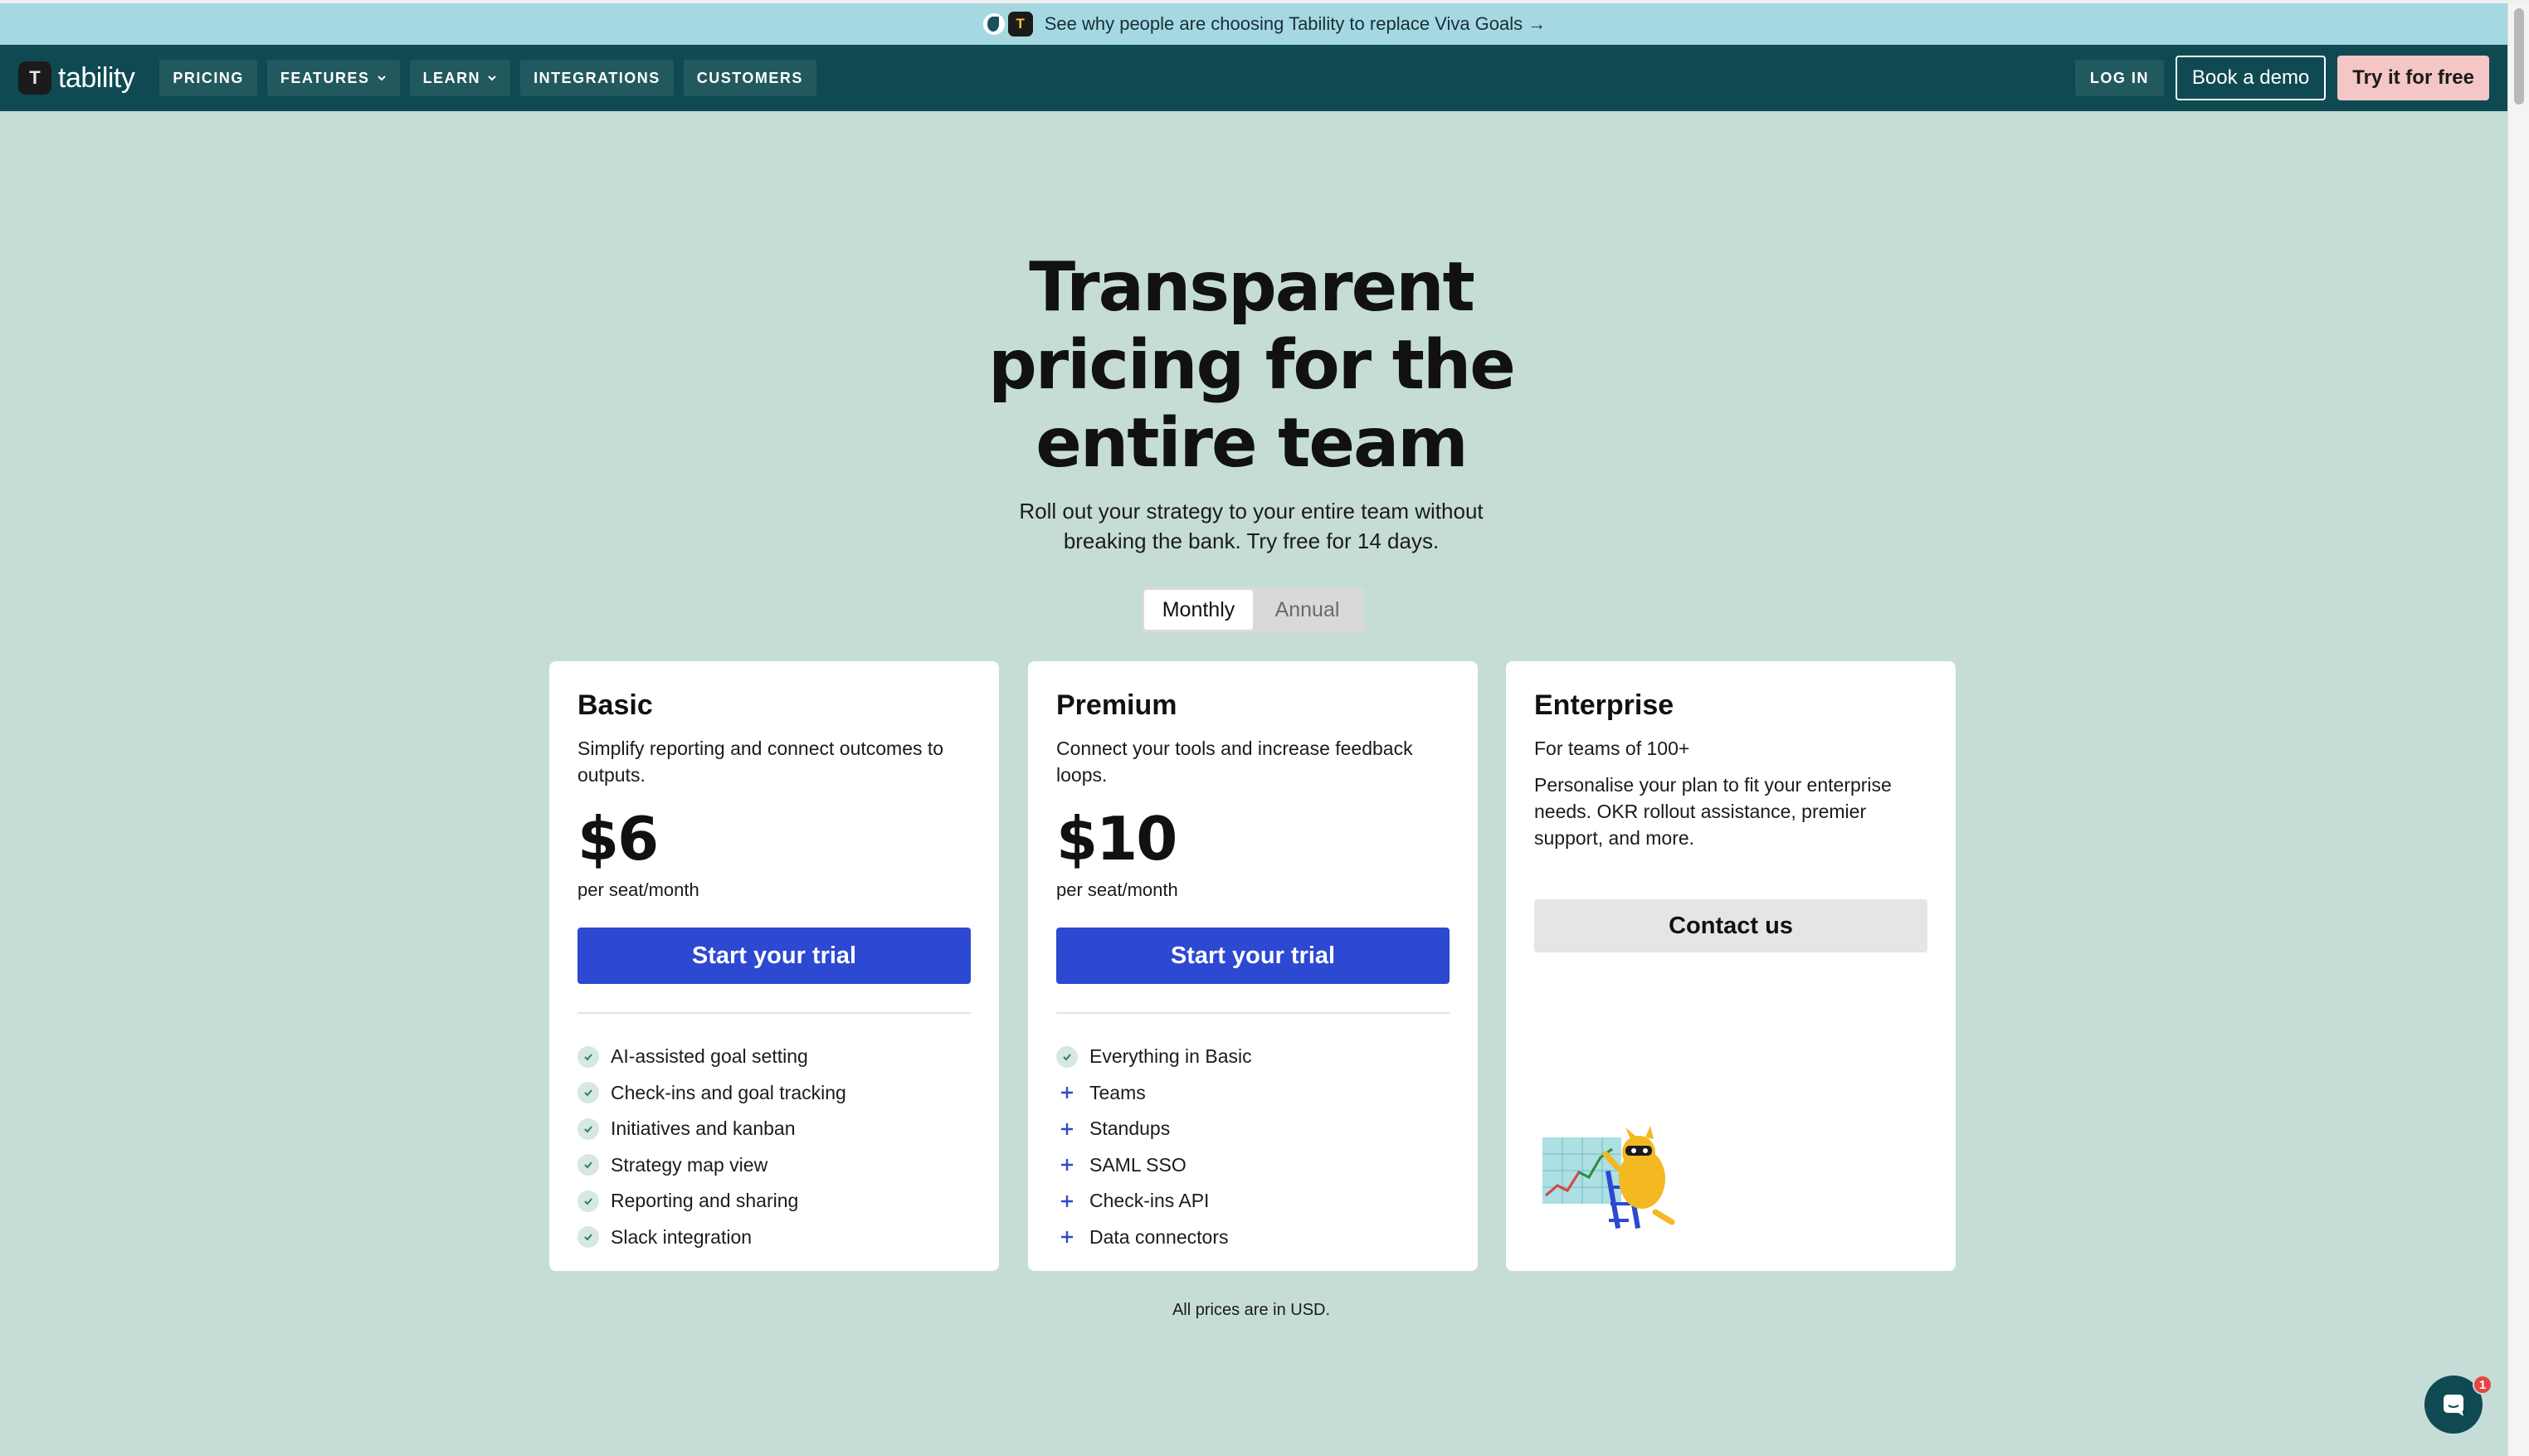  Describe the element at coordinates (2453, 1405) in the screenshot. I see `chat-bubble-icon` at that location.